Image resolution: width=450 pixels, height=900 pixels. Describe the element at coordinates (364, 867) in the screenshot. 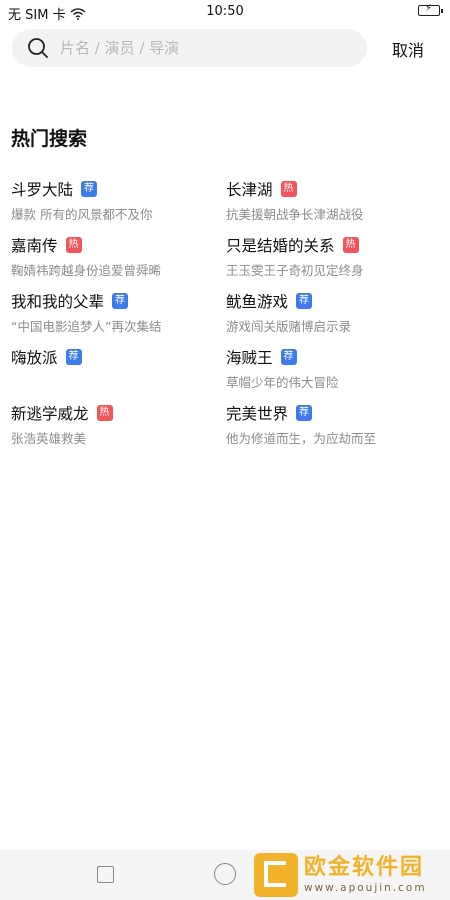

I see `watermark-name: 欧金软件园` at that location.